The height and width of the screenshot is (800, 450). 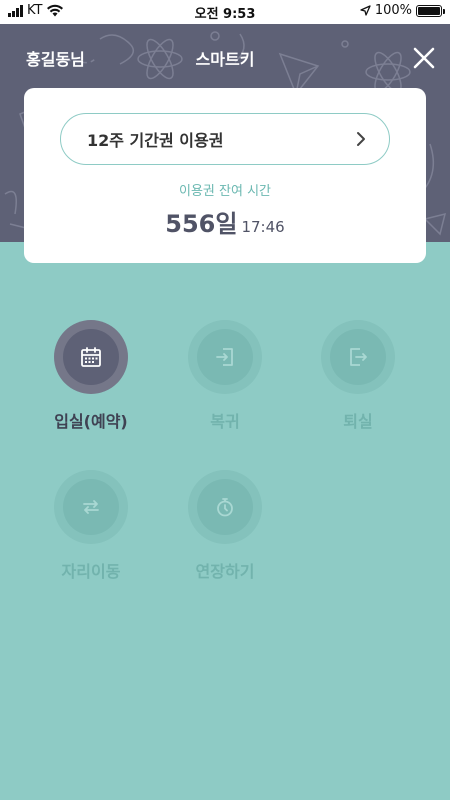 I want to click on return-button: 복귀, so click(x=225, y=376).